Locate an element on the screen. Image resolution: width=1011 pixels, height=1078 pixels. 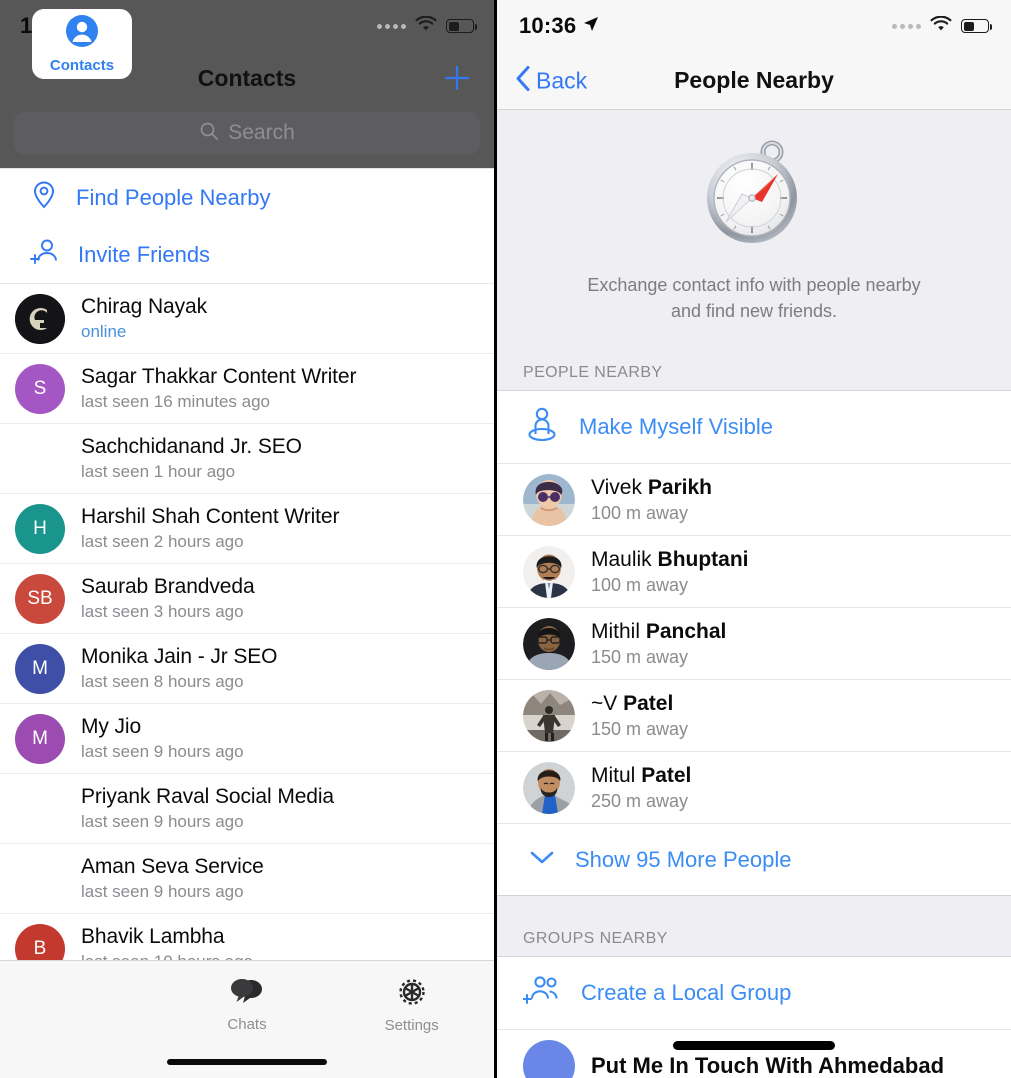
contact-name: Sagar Thakkar Content Writer is located at coordinates (219, 376).